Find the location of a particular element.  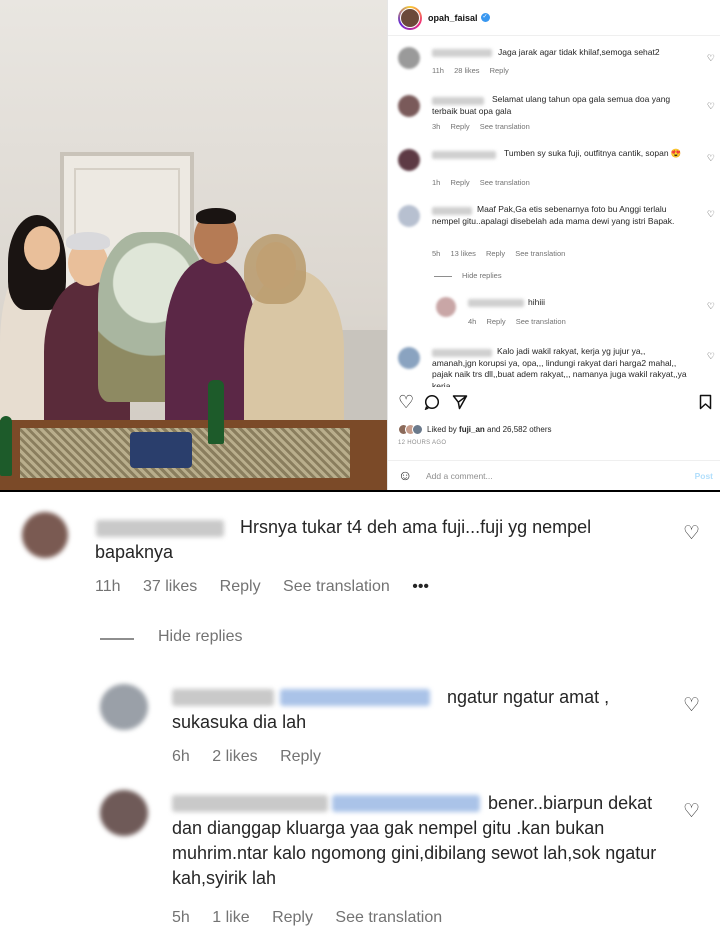

post-username: opah_faisal is located at coordinates (453, 18).